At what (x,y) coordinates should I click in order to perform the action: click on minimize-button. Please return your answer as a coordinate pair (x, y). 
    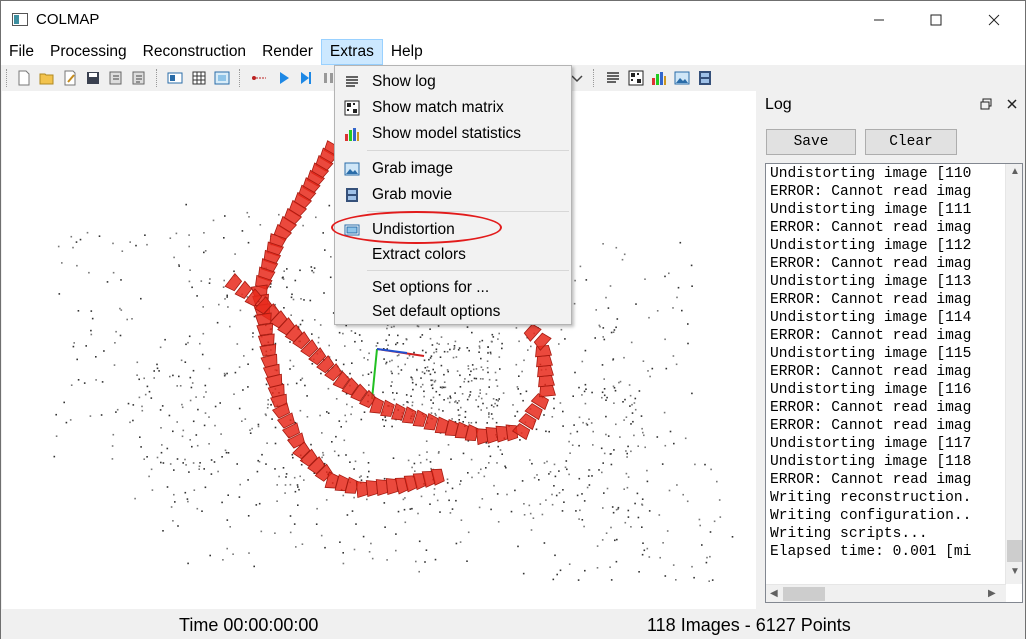
    Looking at the image, I should click on (879, 20).